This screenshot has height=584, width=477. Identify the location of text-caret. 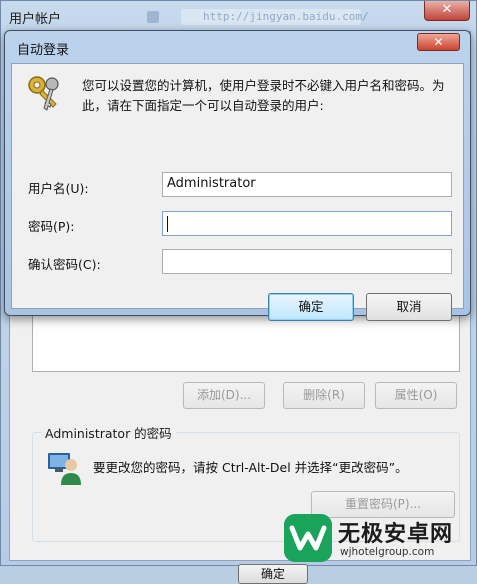
(167, 224).